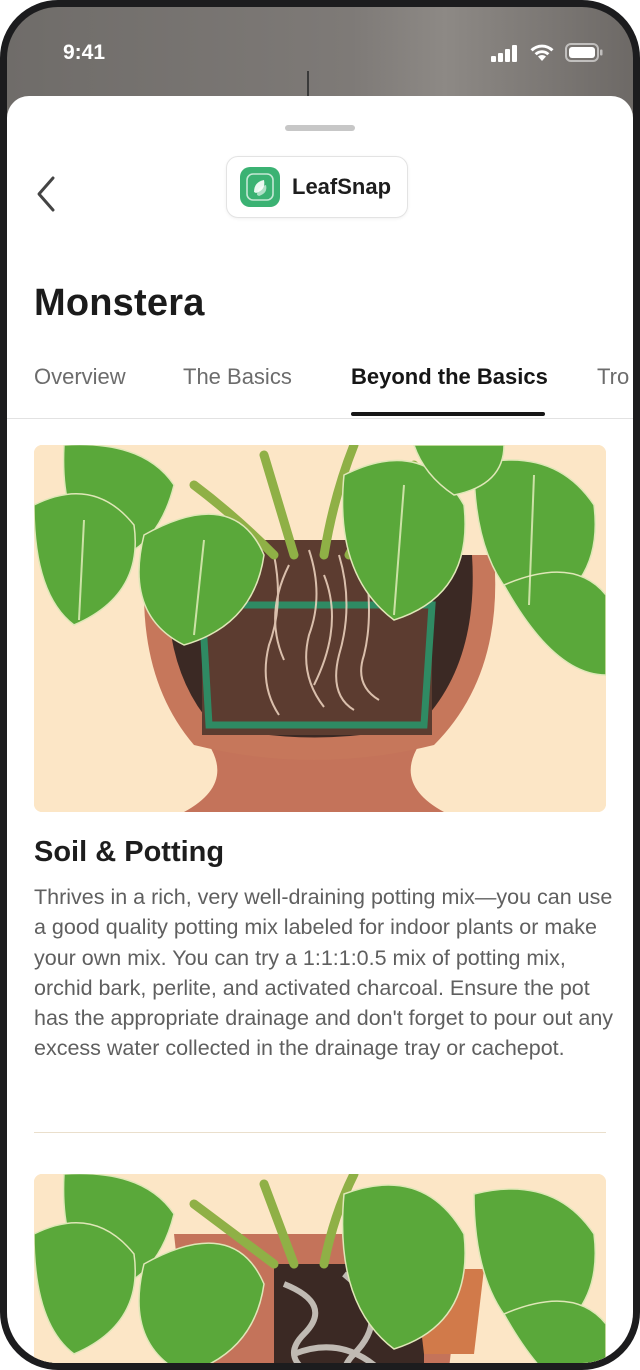  What do you see at coordinates (584, 52) in the screenshot?
I see `battery-icon` at bounding box center [584, 52].